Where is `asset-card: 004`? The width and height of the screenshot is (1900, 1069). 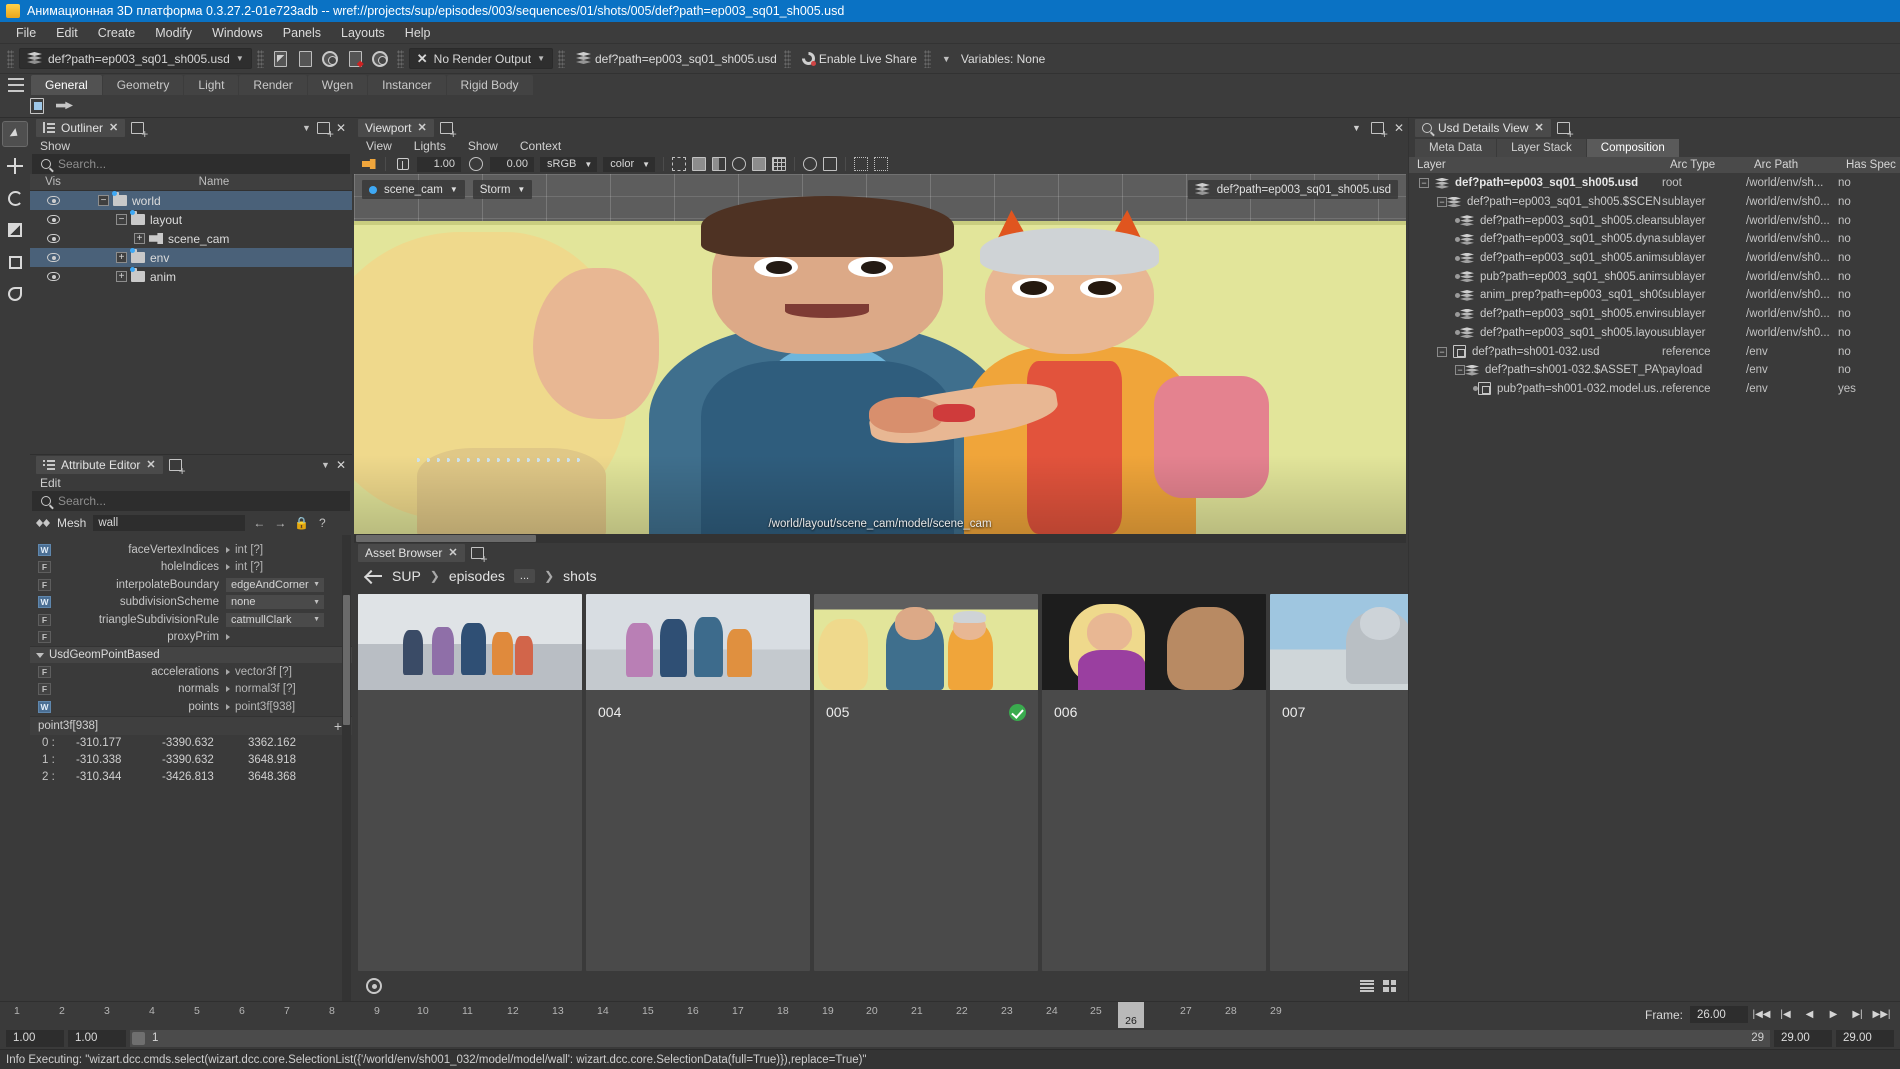 asset-card: 004 is located at coordinates (698, 782).